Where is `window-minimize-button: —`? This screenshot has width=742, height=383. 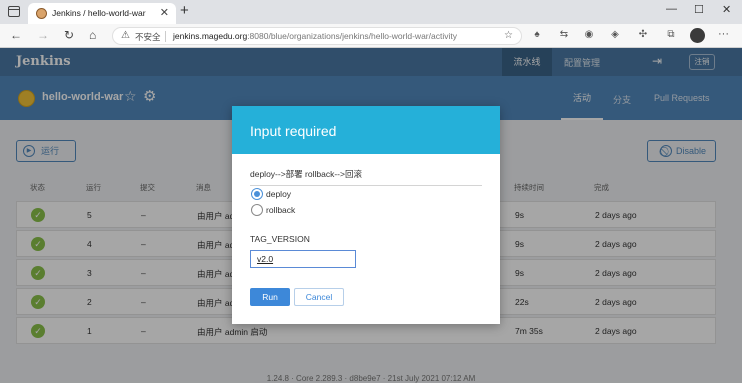 window-minimize-button: — is located at coordinates (671, 9).